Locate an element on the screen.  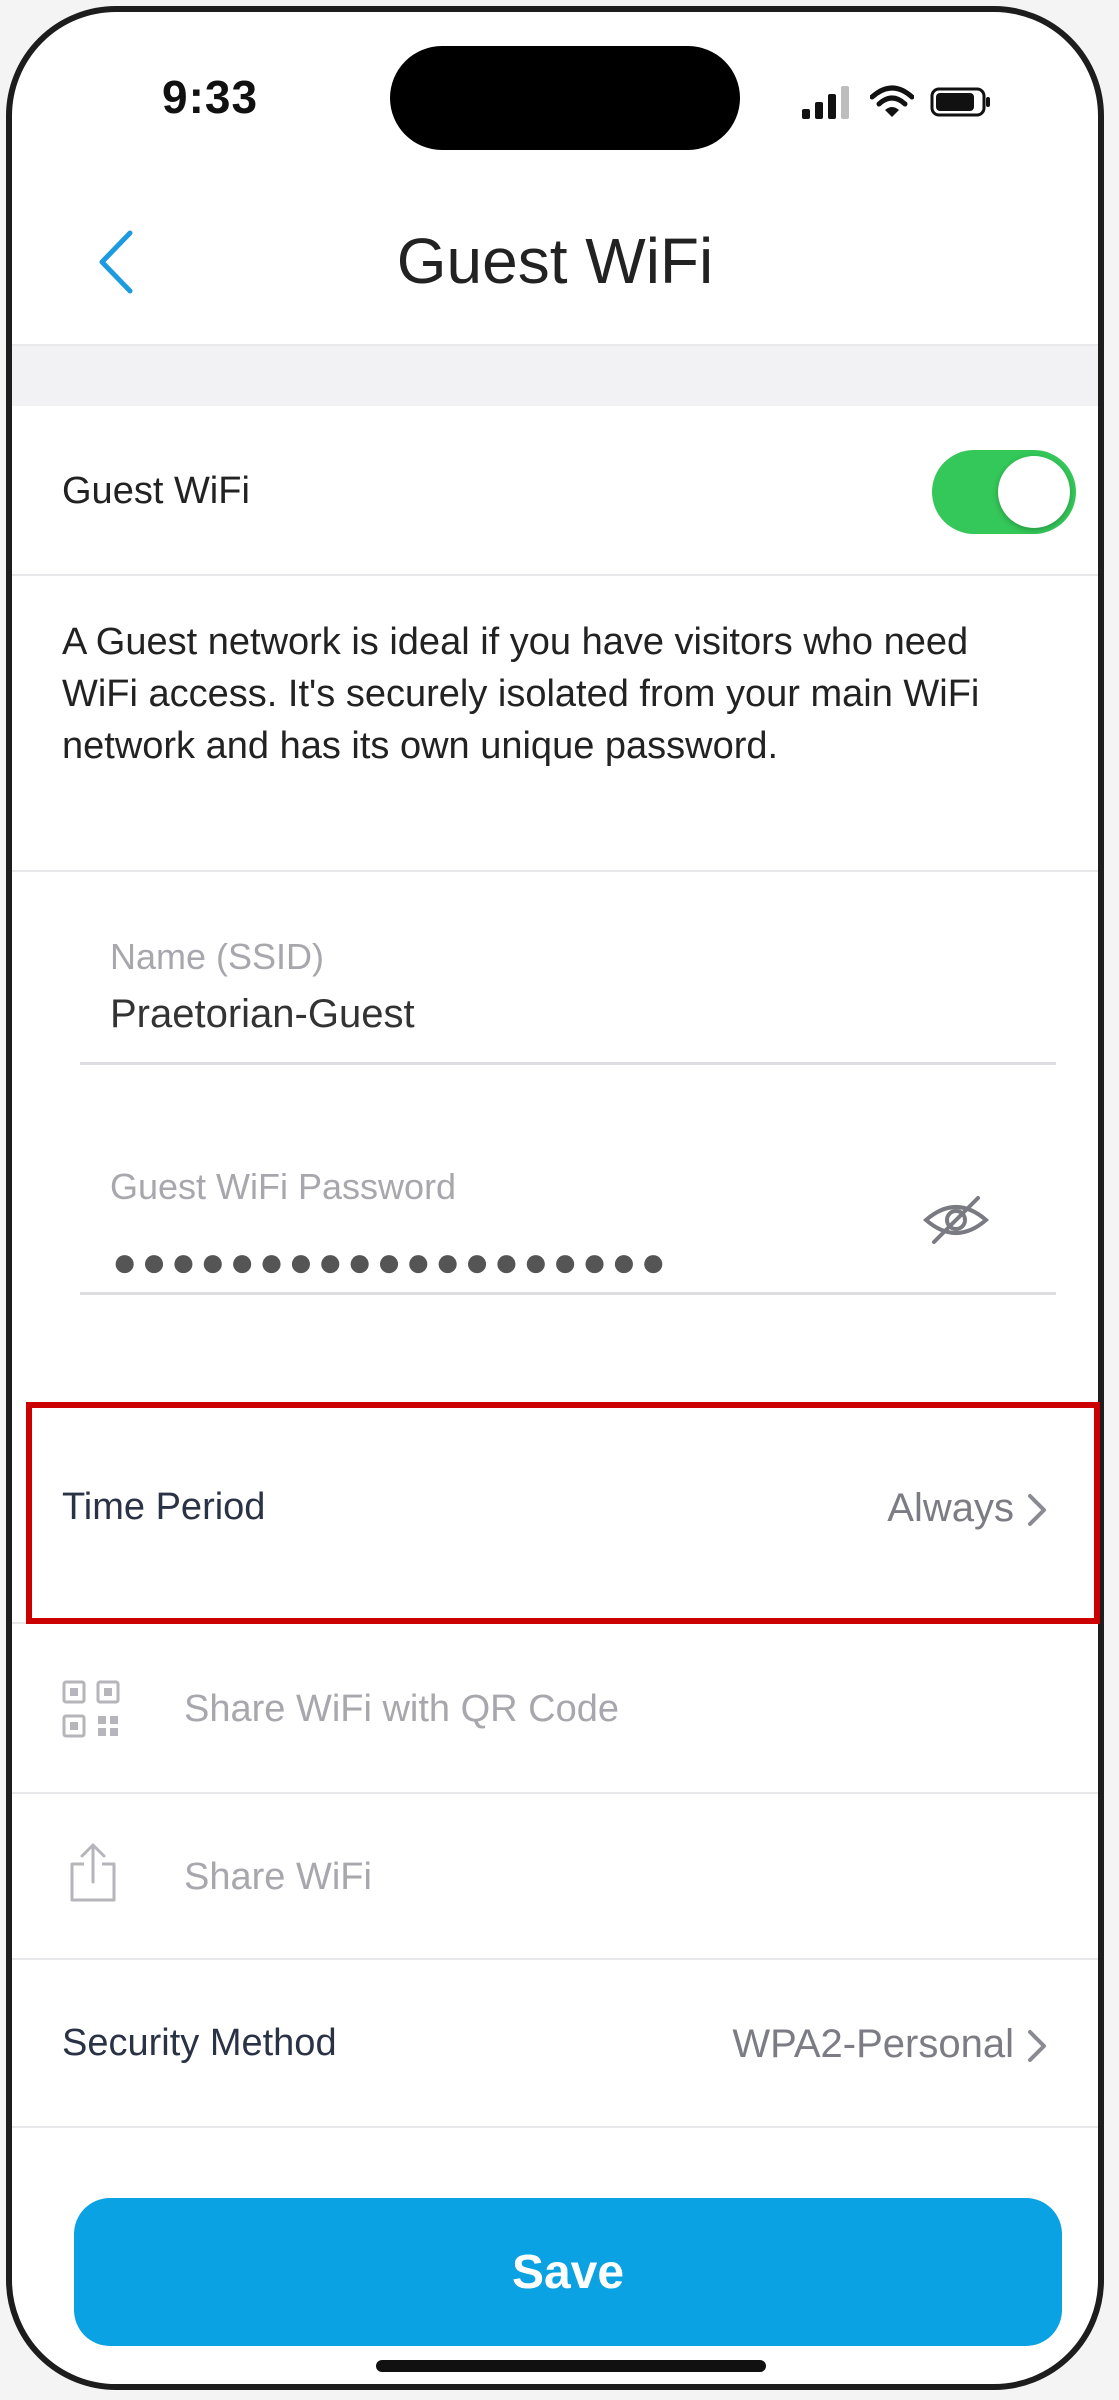
password-label: Guest WiFi Password is located at coordinates (283, 1186).